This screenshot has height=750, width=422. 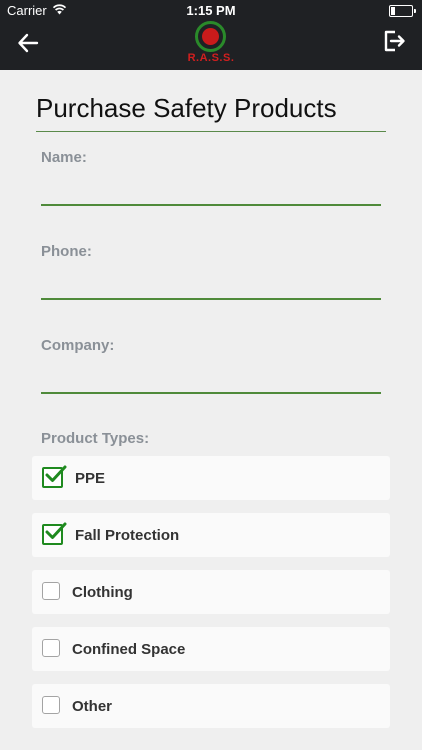 I want to click on phone-field, so click(x=211, y=284).